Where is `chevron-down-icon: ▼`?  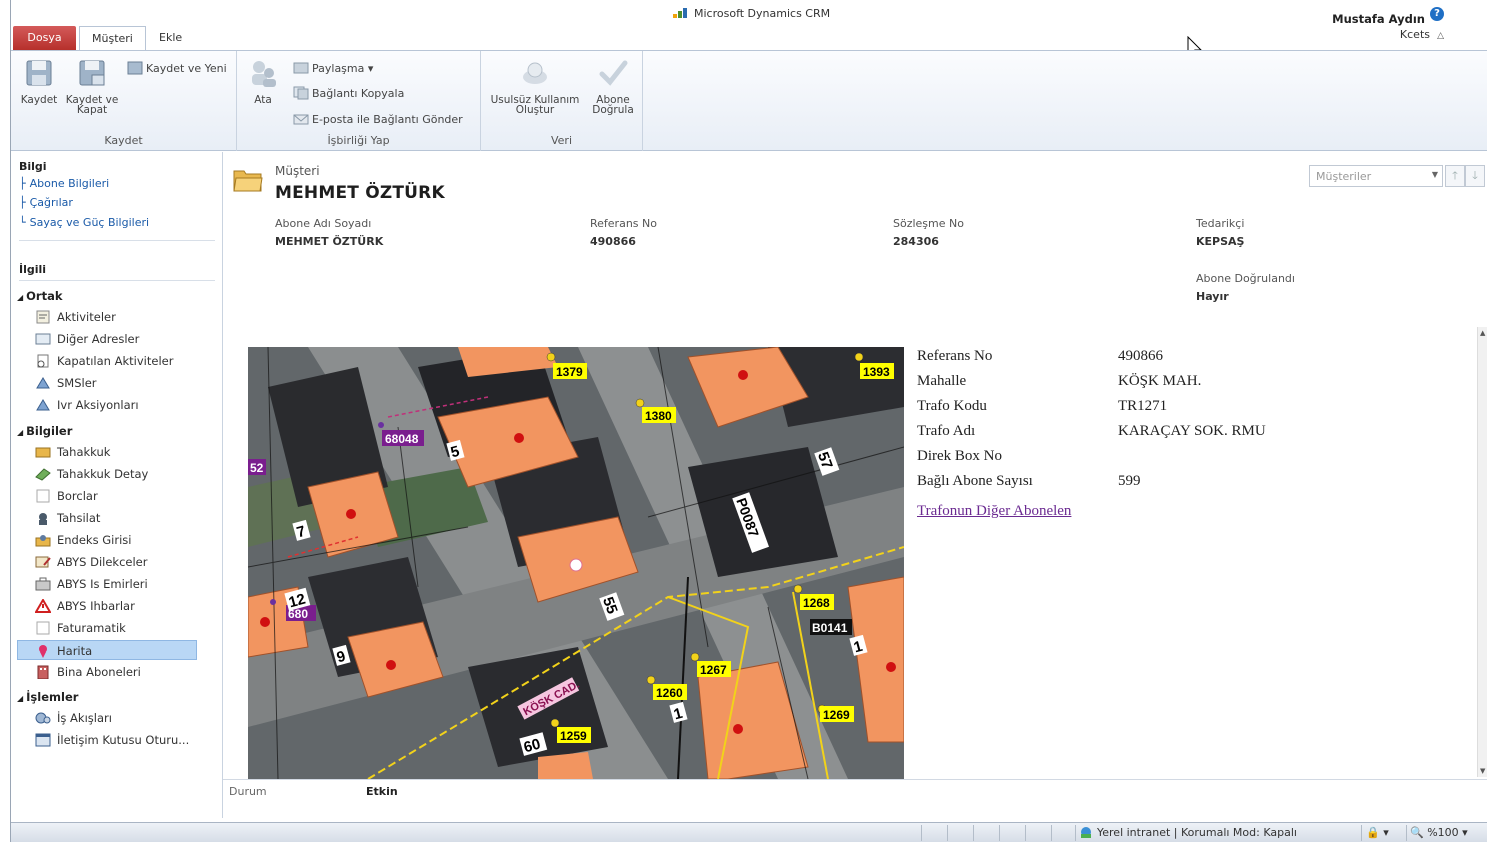 chevron-down-icon: ▼ is located at coordinates (1434, 174).